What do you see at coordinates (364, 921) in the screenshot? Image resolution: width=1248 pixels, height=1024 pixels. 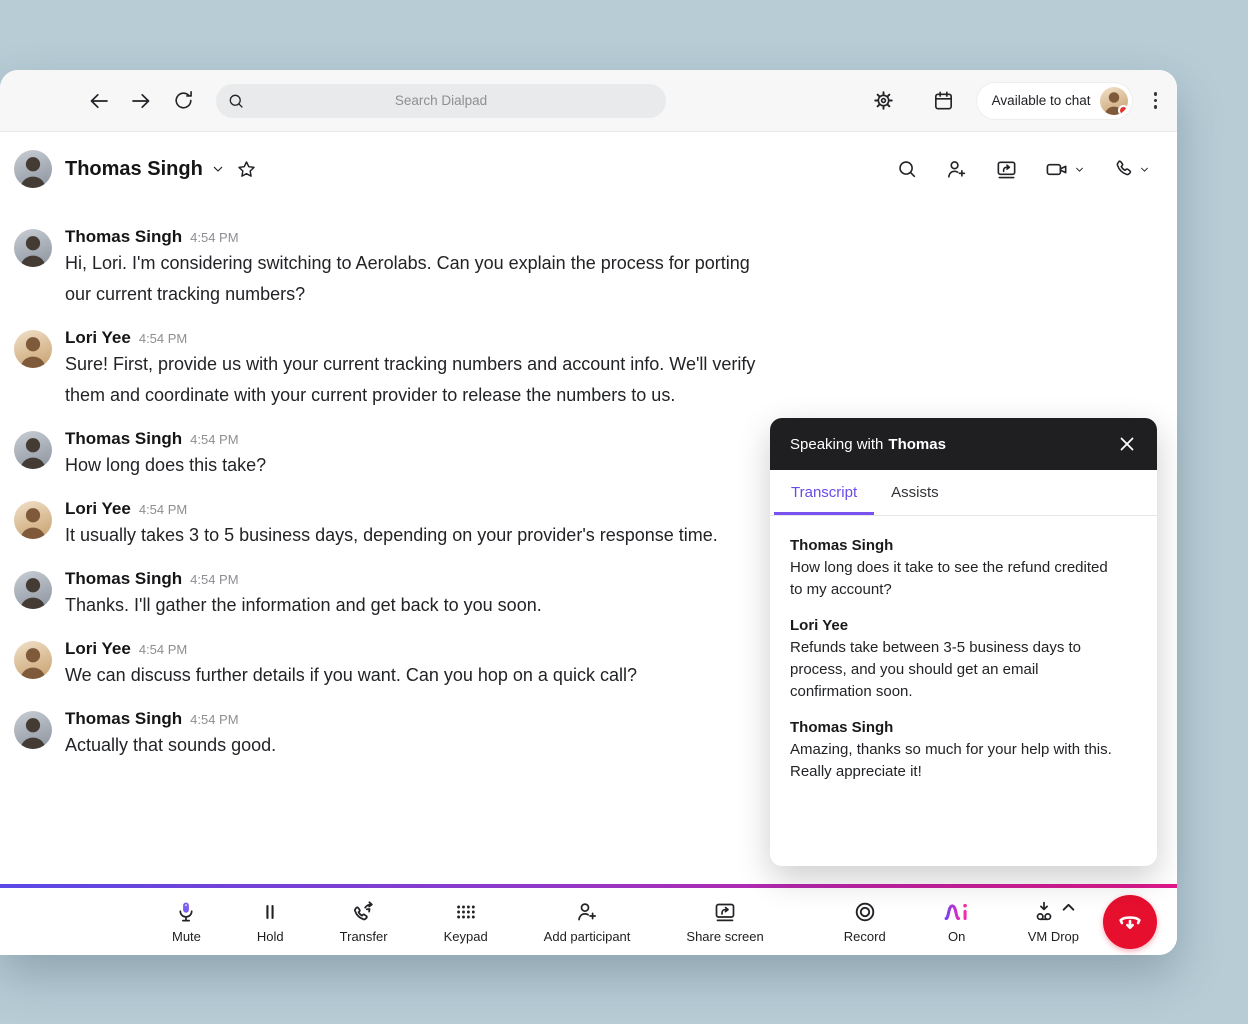 I see `transfer-button: Transfer` at bounding box center [364, 921].